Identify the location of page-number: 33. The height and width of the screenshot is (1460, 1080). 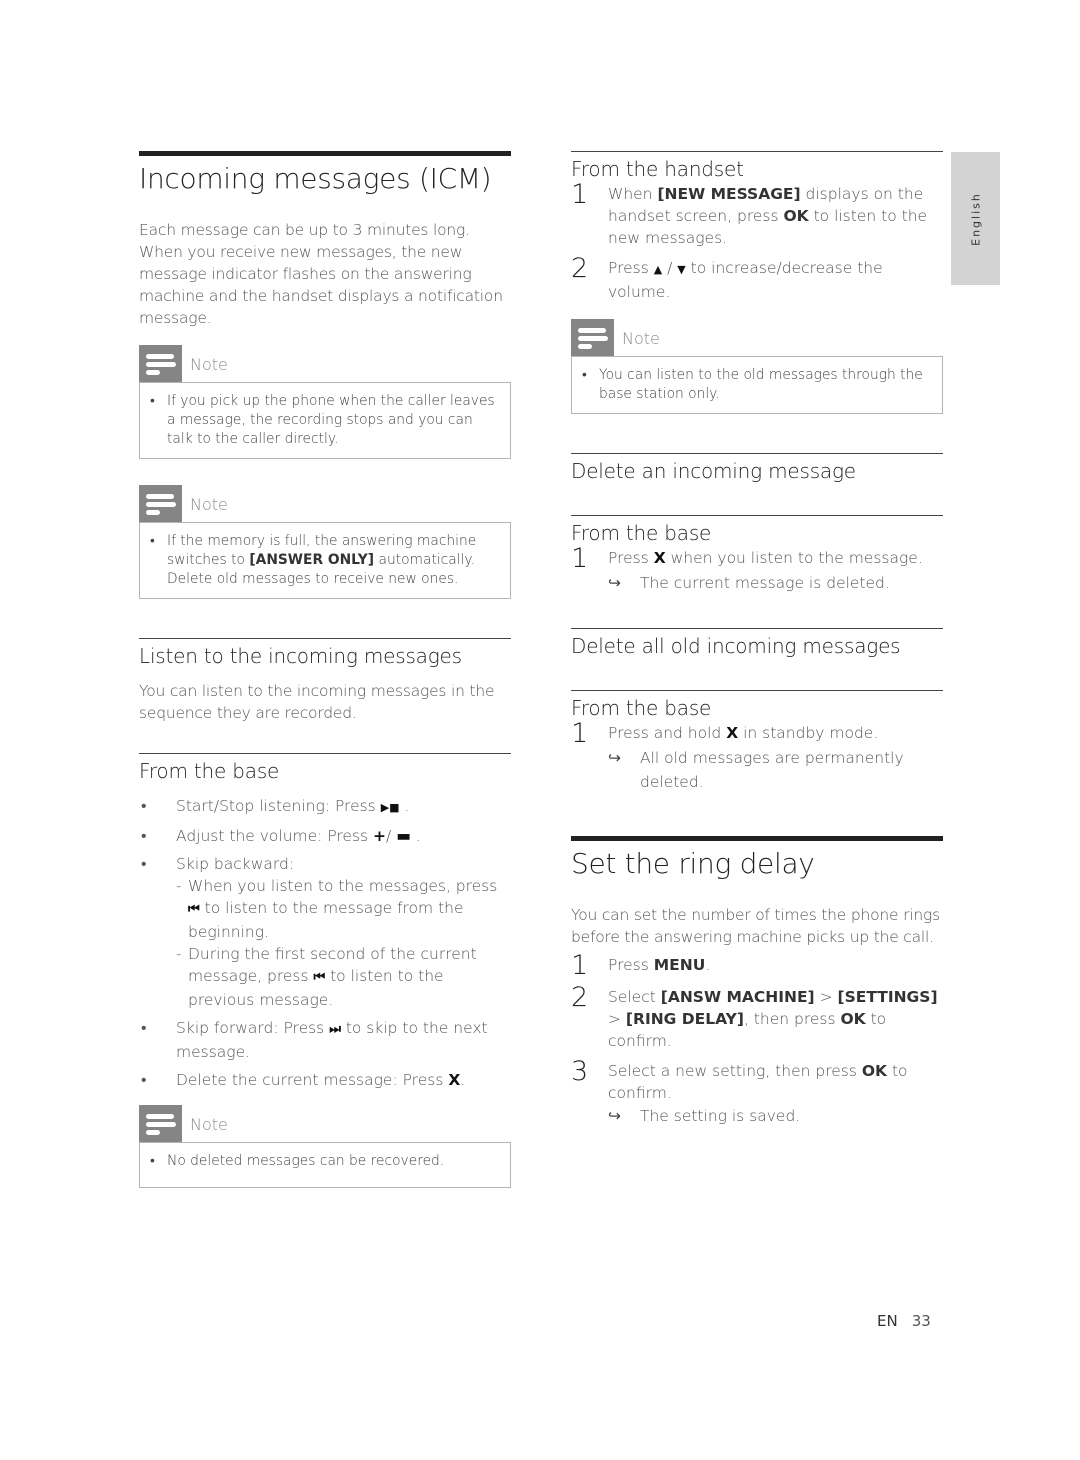
(921, 1321).